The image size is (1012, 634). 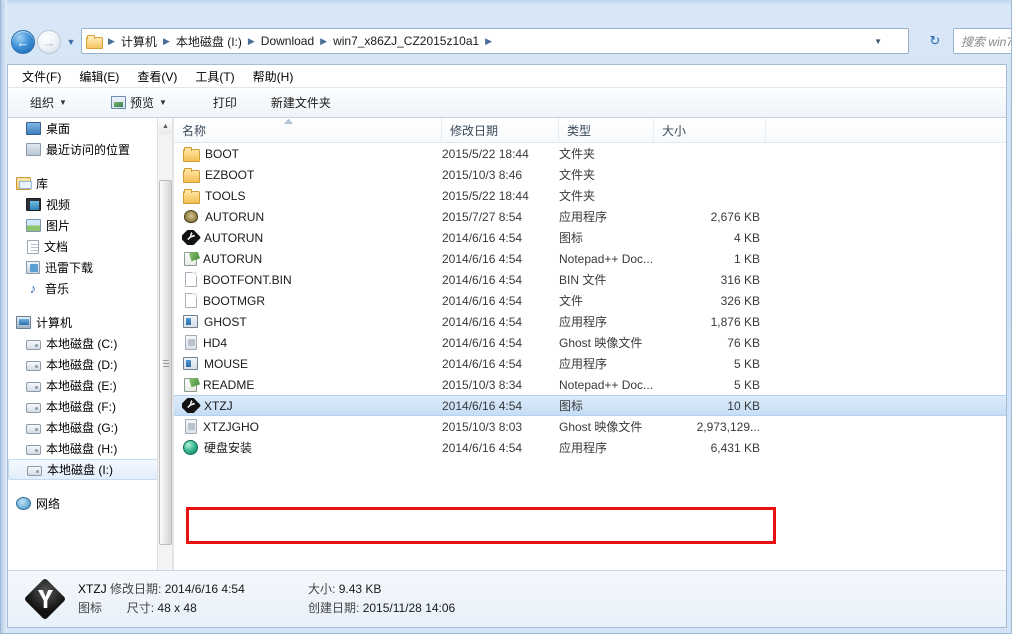 I want to click on column-header-1: 修改日期, so click(x=500, y=130).